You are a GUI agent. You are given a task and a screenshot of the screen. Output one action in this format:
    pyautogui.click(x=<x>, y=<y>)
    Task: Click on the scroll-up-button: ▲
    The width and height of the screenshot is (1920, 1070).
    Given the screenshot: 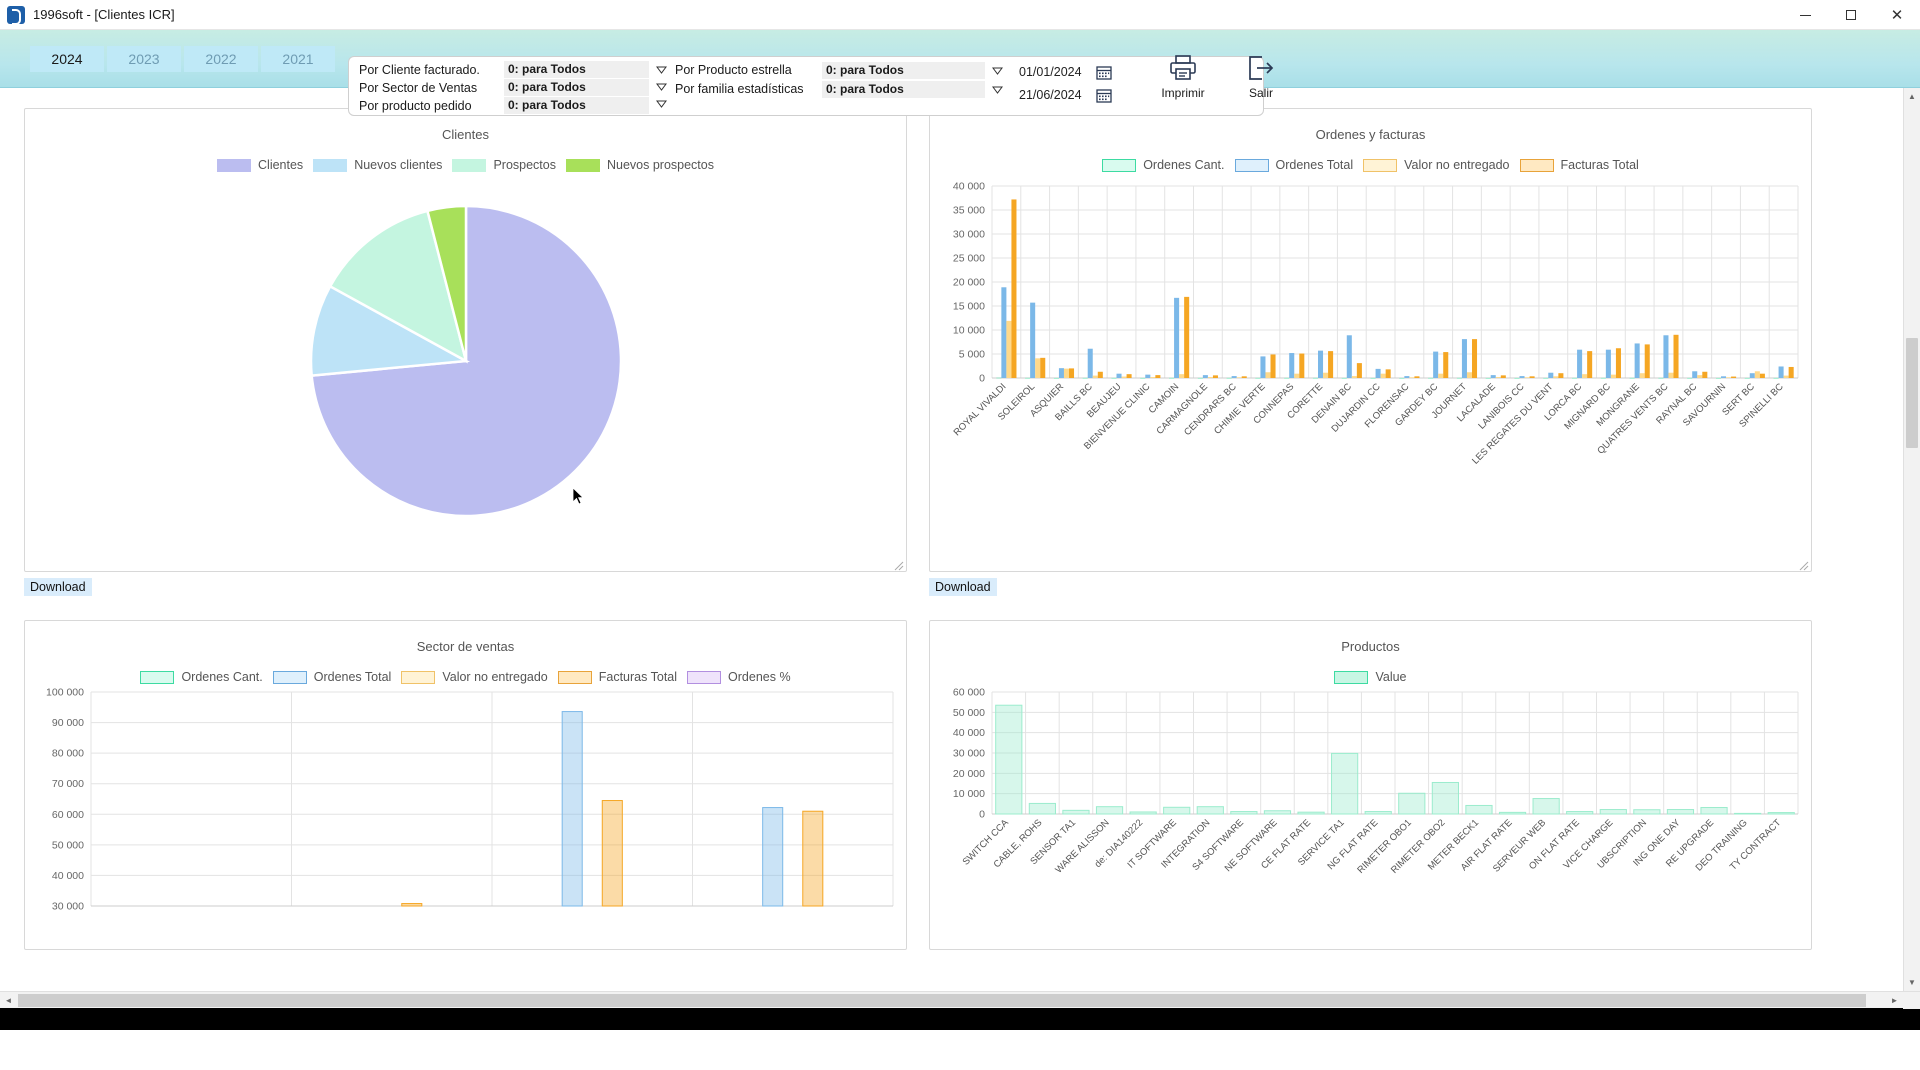 What is the action you would take?
    pyautogui.click(x=1912, y=96)
    